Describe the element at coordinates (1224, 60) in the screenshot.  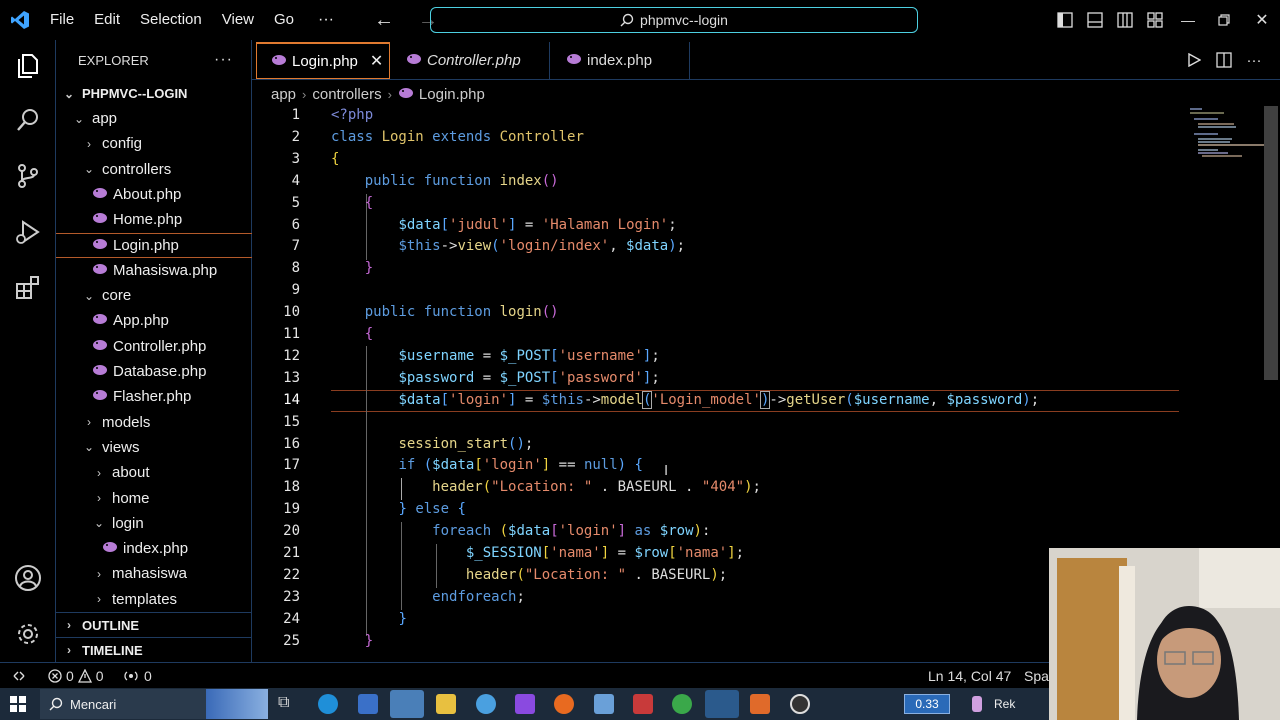
I see `split-editor-icon` at that location.